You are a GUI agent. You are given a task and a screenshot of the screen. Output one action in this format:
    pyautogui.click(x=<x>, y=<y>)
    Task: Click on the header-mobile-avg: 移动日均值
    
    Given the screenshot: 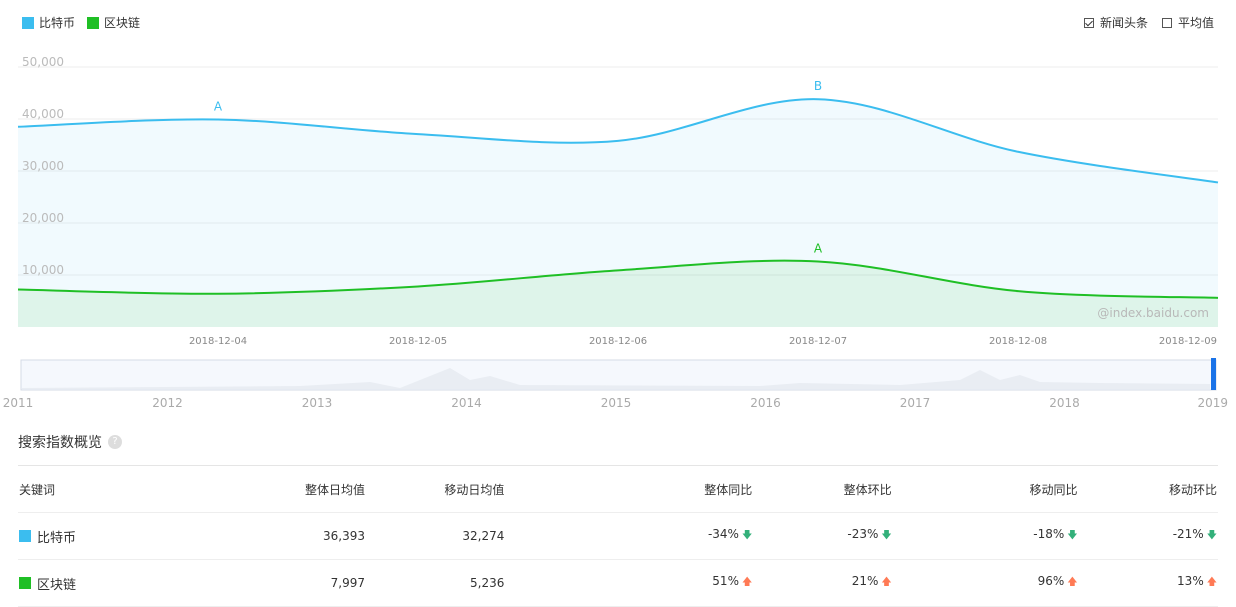 What is the action you would take?
    pyautogui.click(x=436, y=489)
    